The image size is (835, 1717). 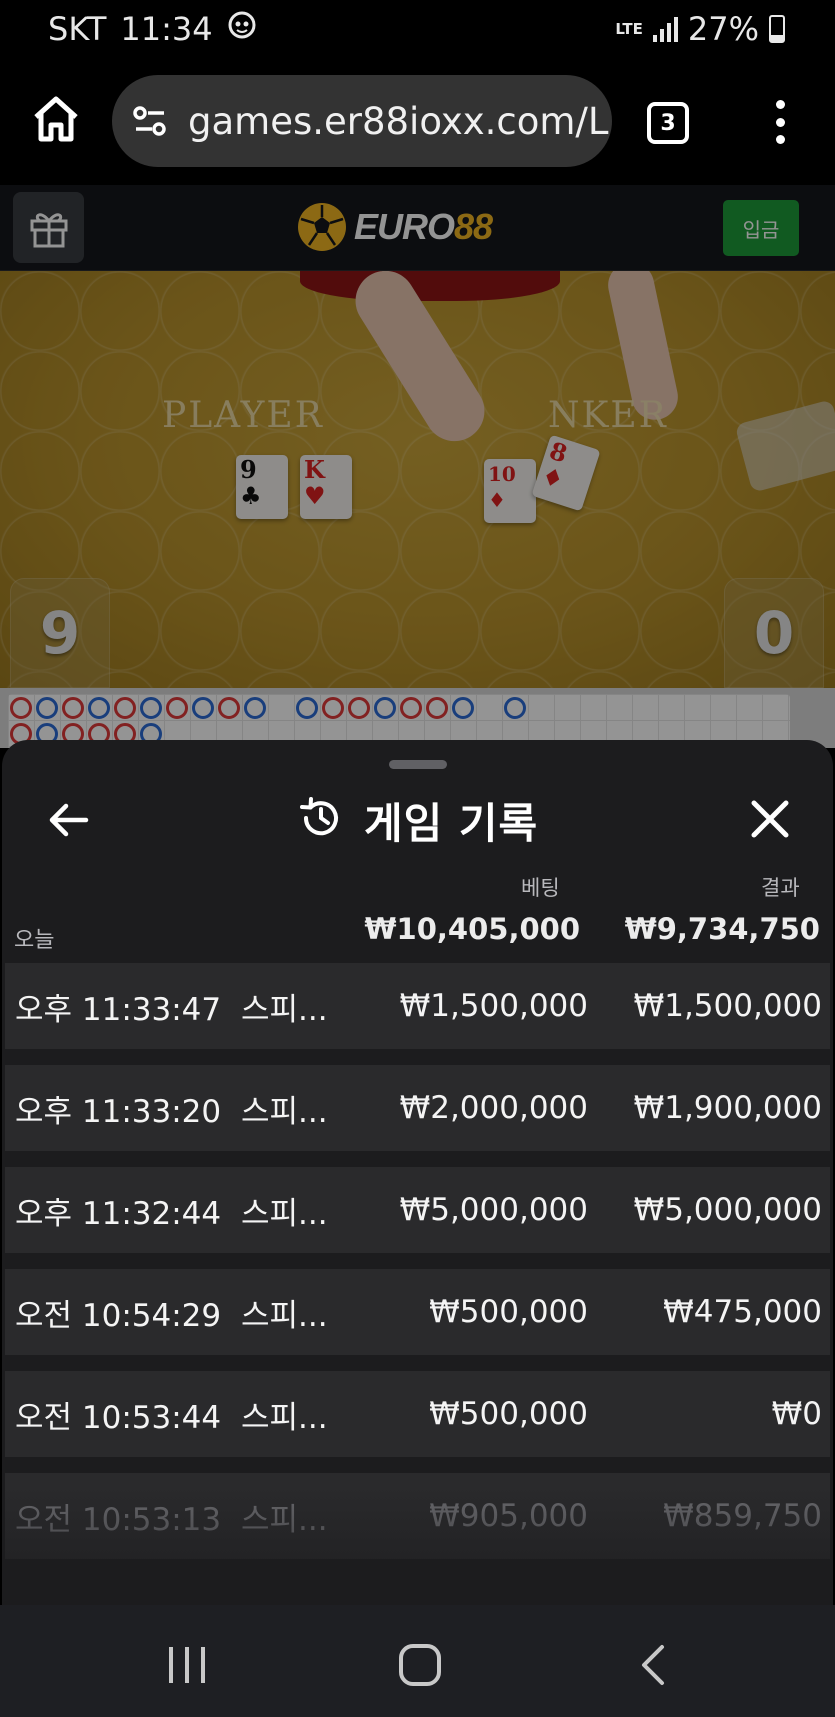 I want to click on system-nav-bar, so click(x=417, y=1661).